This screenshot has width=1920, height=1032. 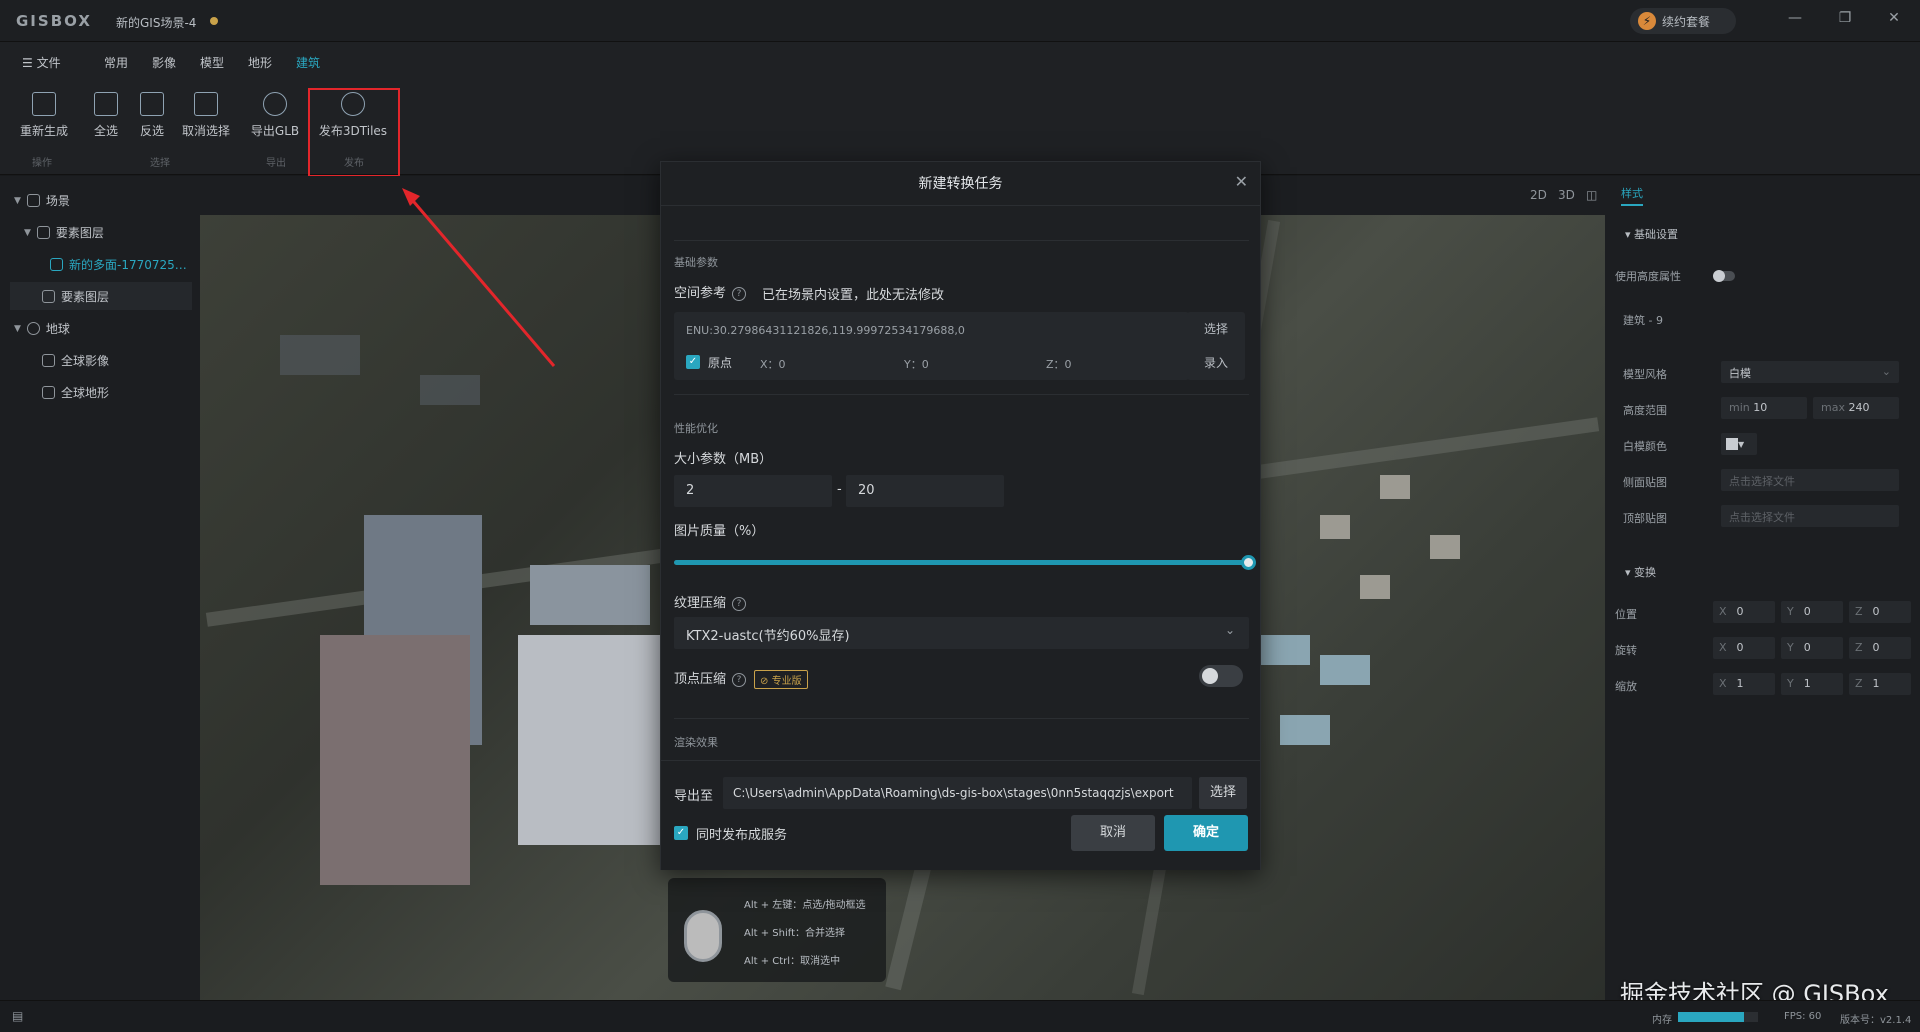 What do you see at coordinates (961, 562) in the screenshot?
I see `slider-fill` at bounding box center [961, 562].